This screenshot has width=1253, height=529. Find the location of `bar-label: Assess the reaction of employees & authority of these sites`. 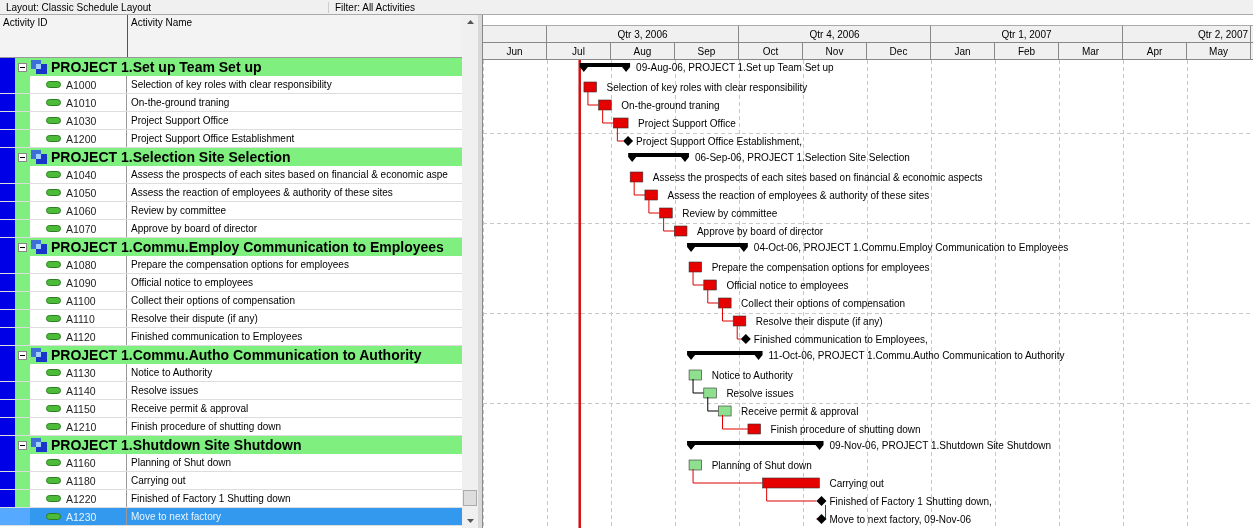

bar-label: Assess the reaction of employees & authority of these sites is located at coordinates (798, 195).